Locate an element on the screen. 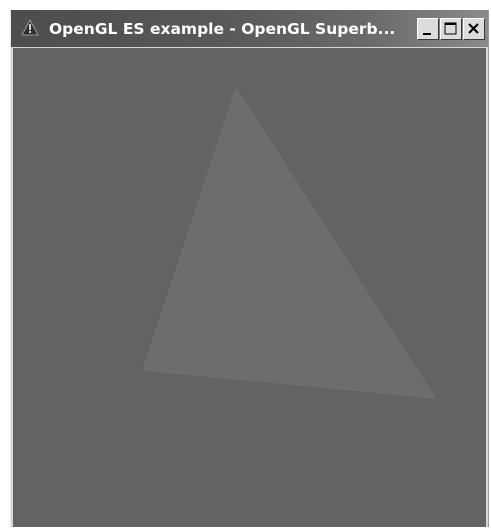 The width and height of the screenshot is (491, 529). close-icon is located at coordinates (473, 28).